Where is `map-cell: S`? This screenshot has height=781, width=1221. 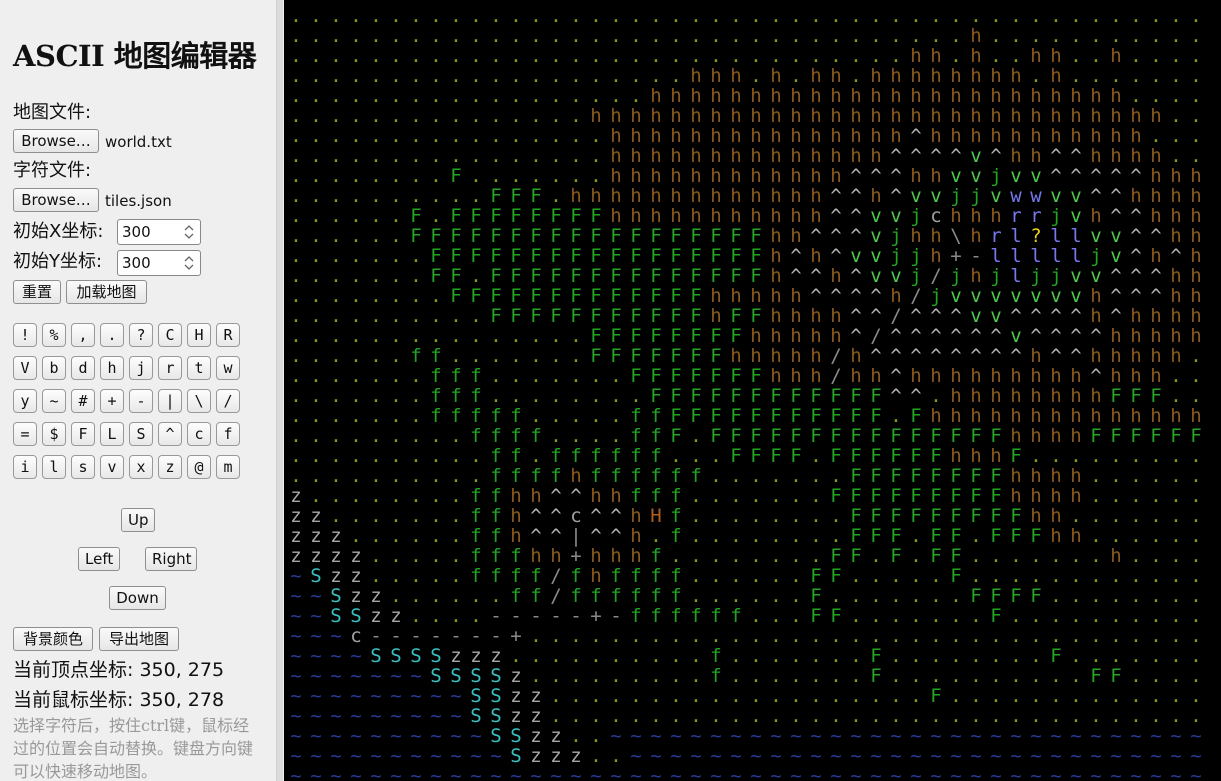 map-cell: S is located at coordinates (495, 716).